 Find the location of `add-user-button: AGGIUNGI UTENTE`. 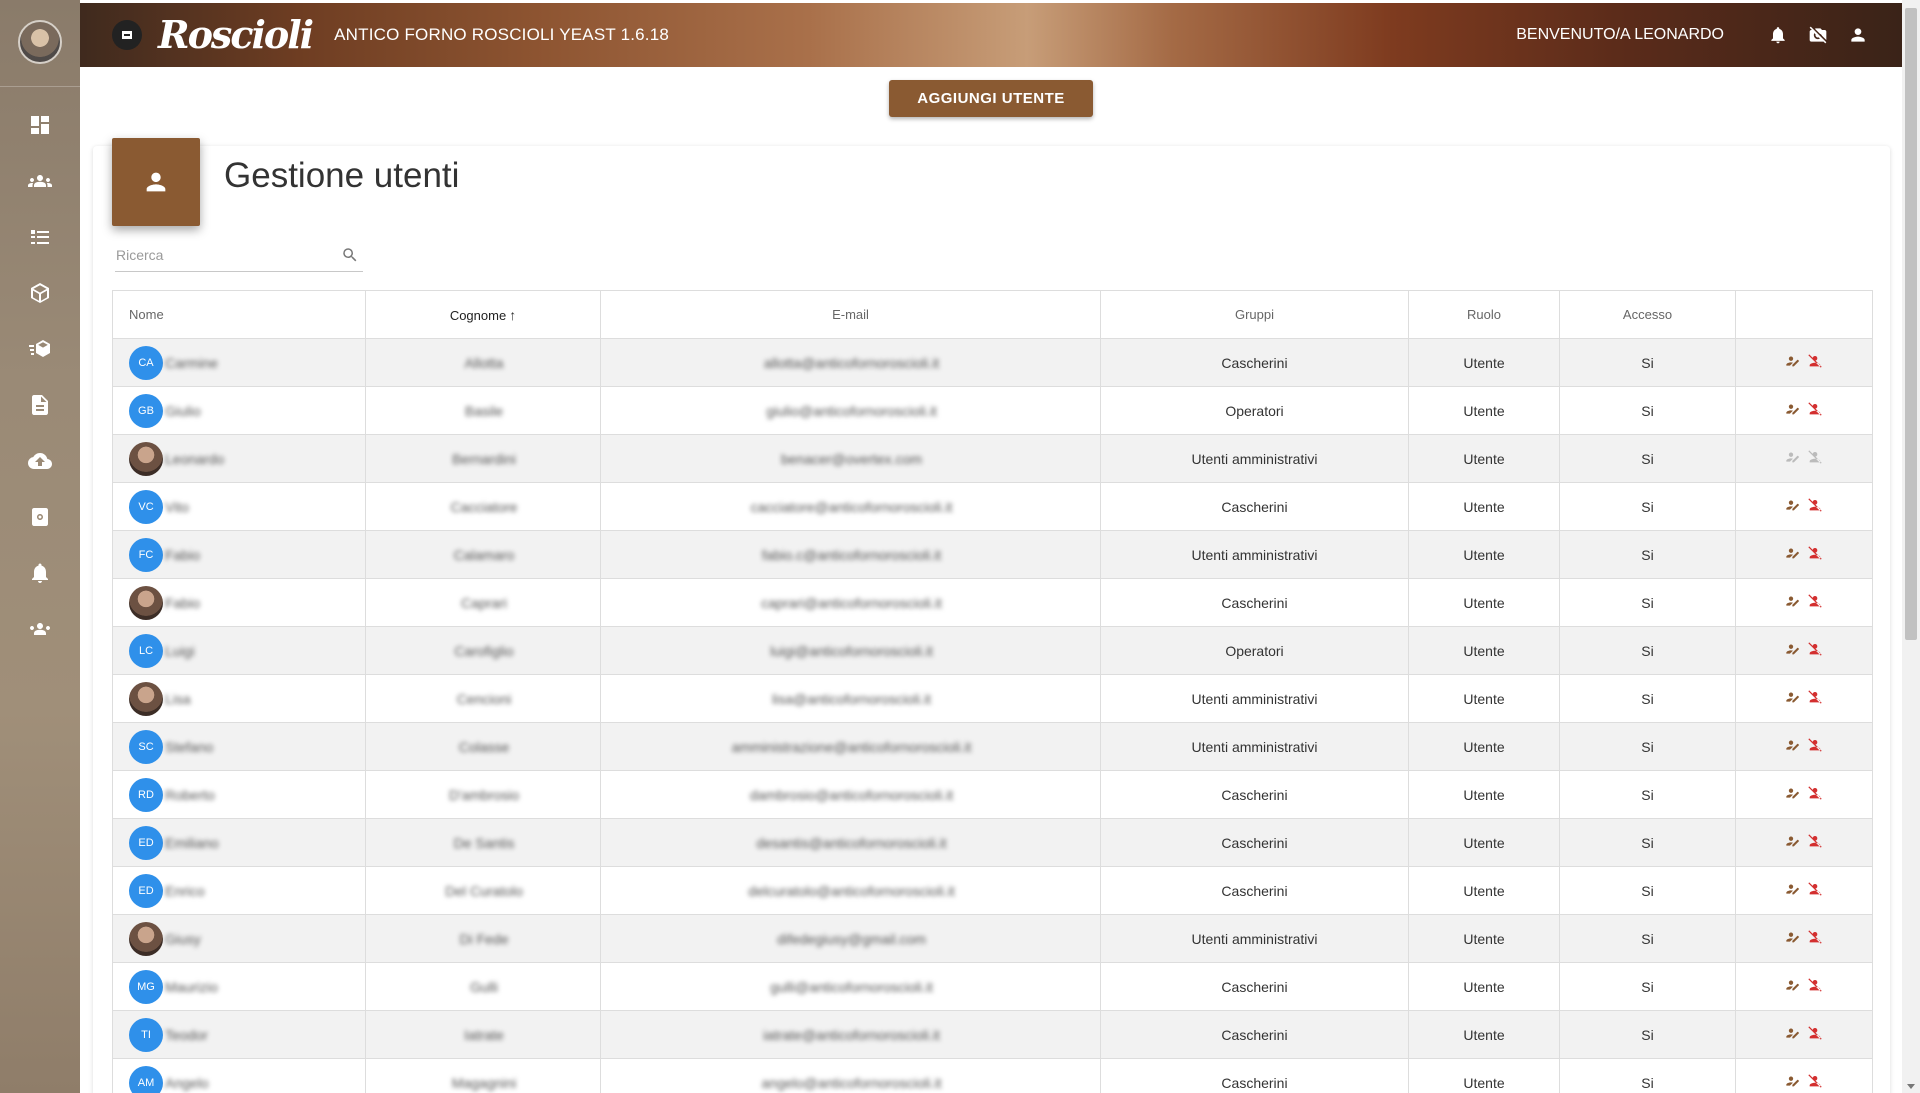

add-user-button: AGGIUNGI UTENTE is located at coordinates (991, 98).